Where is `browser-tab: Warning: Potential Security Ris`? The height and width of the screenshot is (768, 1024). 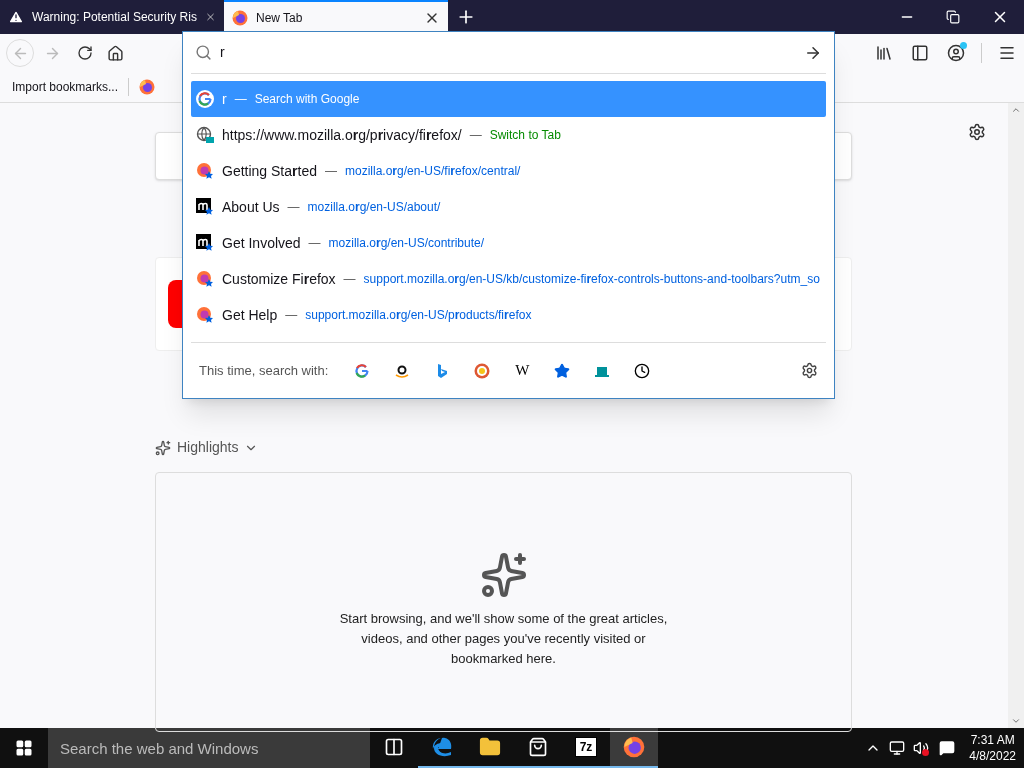 browser-tab: Warning: Potential Security Ris is located at coordinates (112, 17).